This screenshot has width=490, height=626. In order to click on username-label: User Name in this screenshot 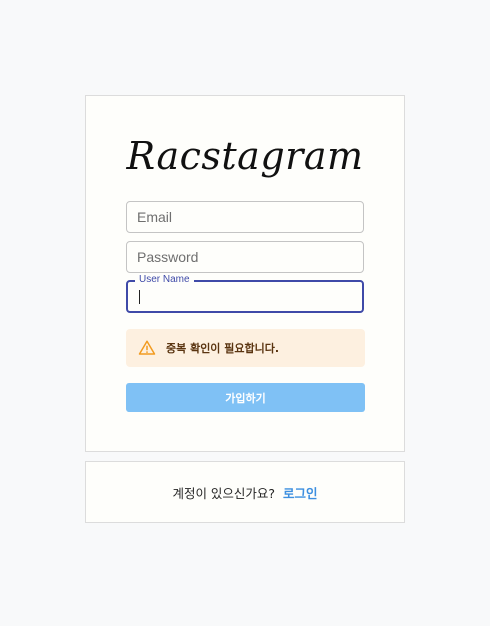, I will do `click(164, 279)`.